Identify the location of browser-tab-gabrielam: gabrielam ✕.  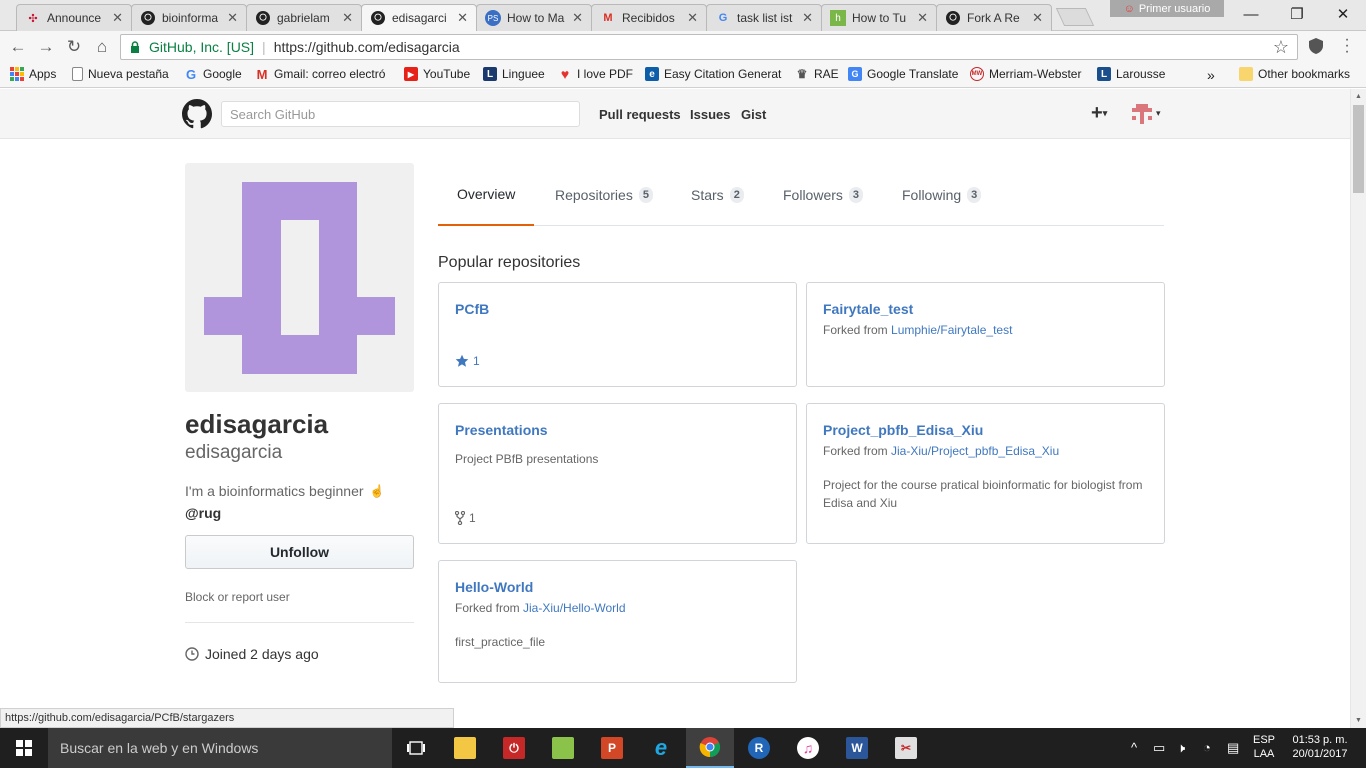
(304, 17).